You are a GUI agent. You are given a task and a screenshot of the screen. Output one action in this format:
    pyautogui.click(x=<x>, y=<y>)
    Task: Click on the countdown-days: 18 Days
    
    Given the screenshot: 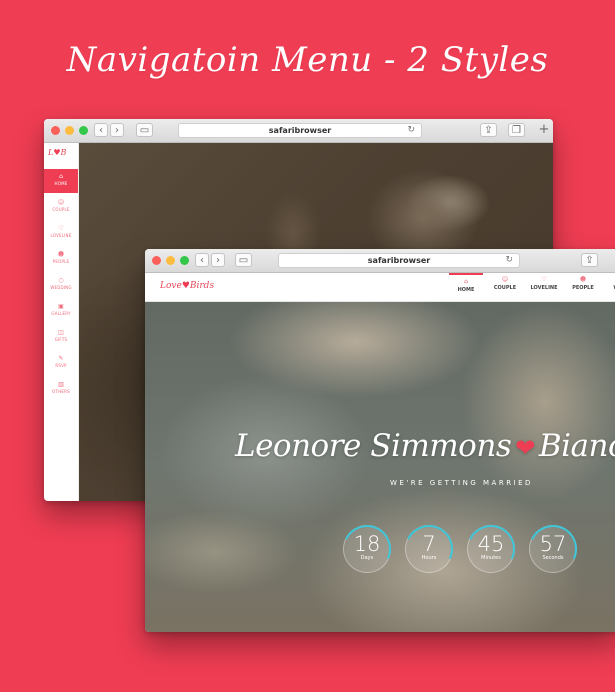 What is the action you would take?
    pyautogui.click(x=367, y=549)
    